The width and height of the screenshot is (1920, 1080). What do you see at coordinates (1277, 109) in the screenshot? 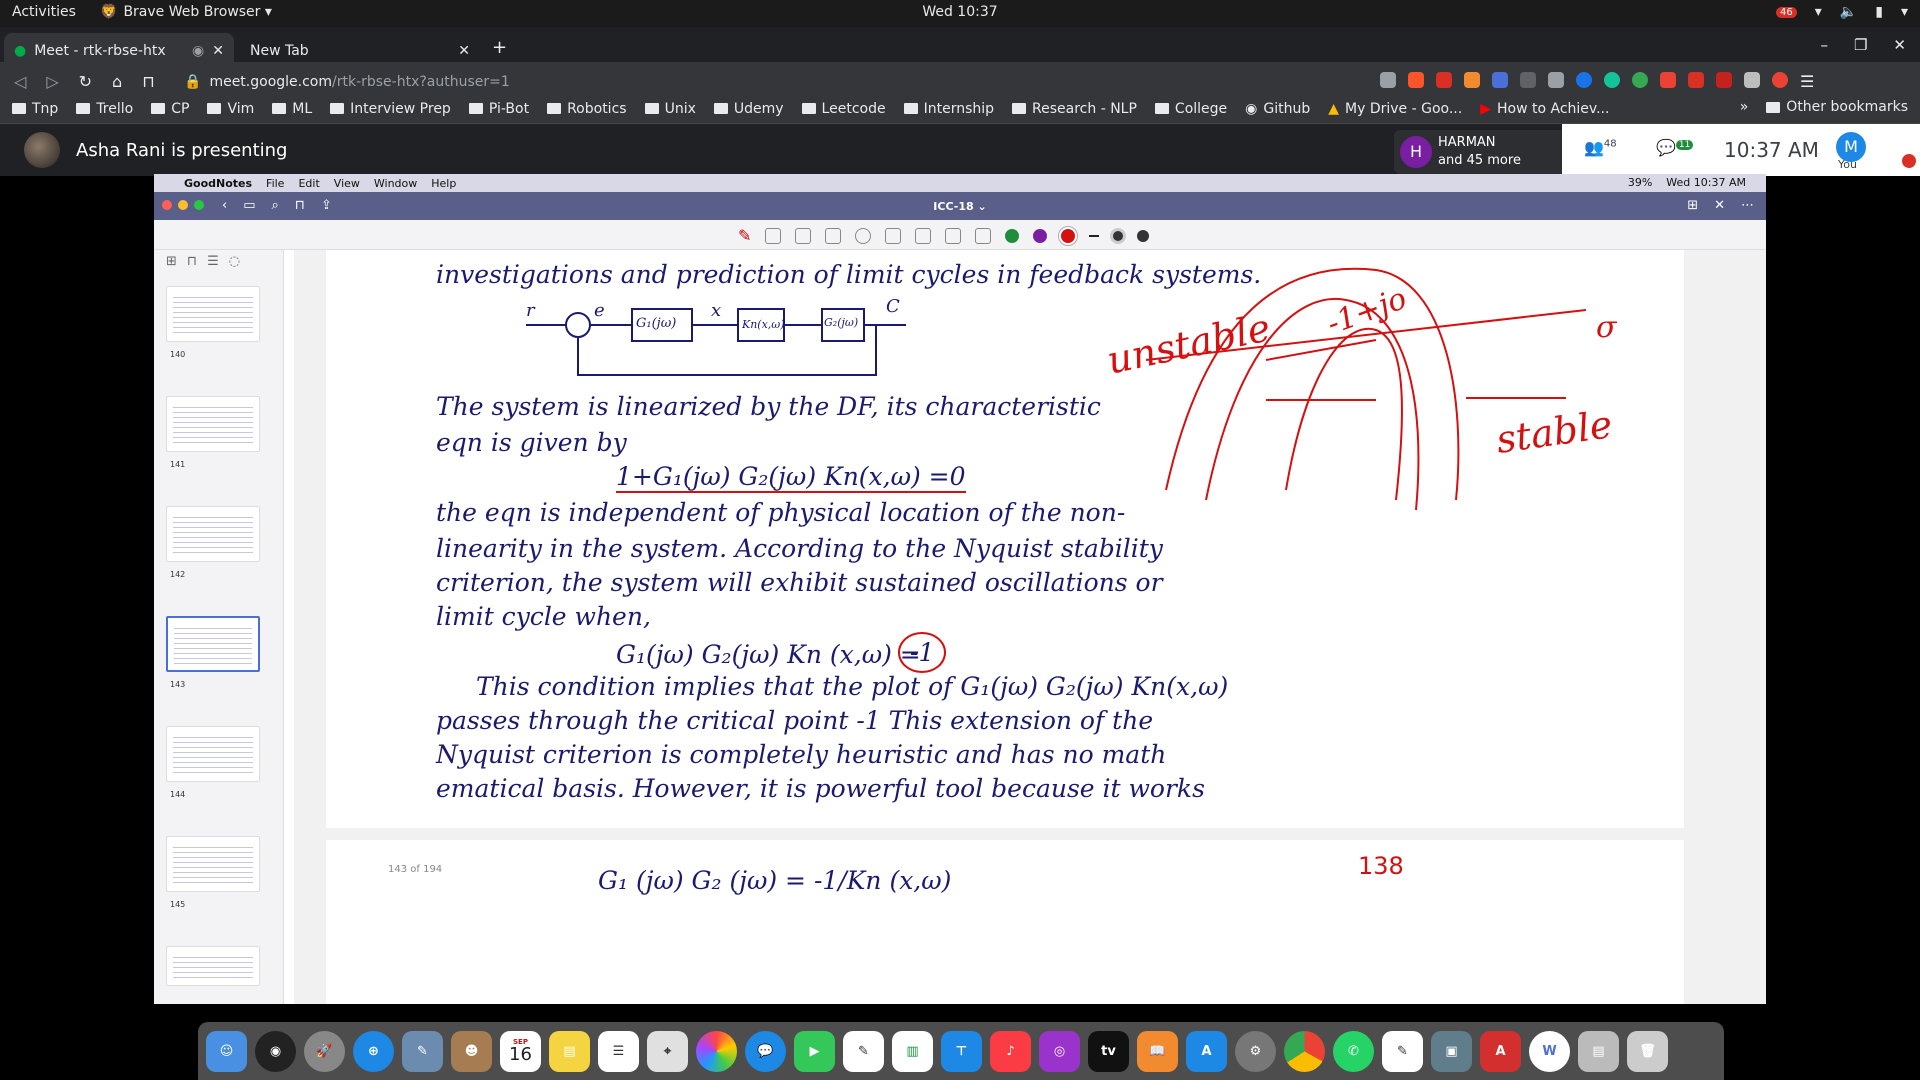
I see `bookmark-item: ◉ Github` at bounding box center [1277, 109].